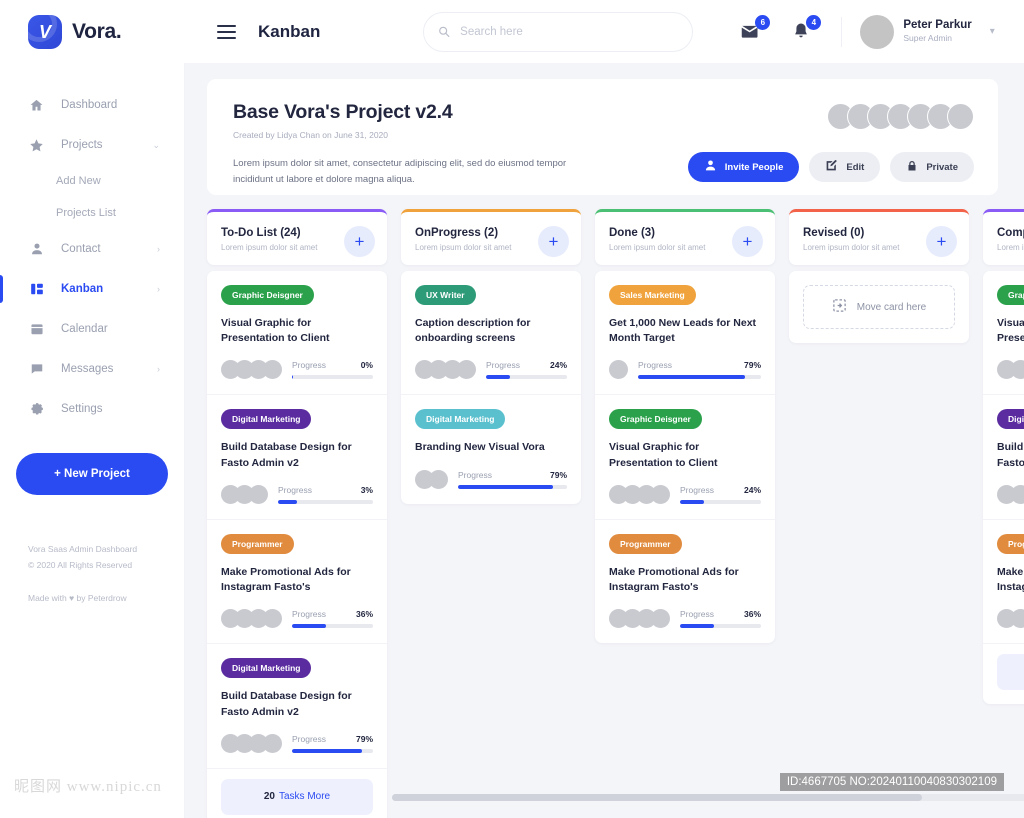  Describe the element at coordinates (754, 167) in the screenshot. I see `button-label: Invite People` at that location.